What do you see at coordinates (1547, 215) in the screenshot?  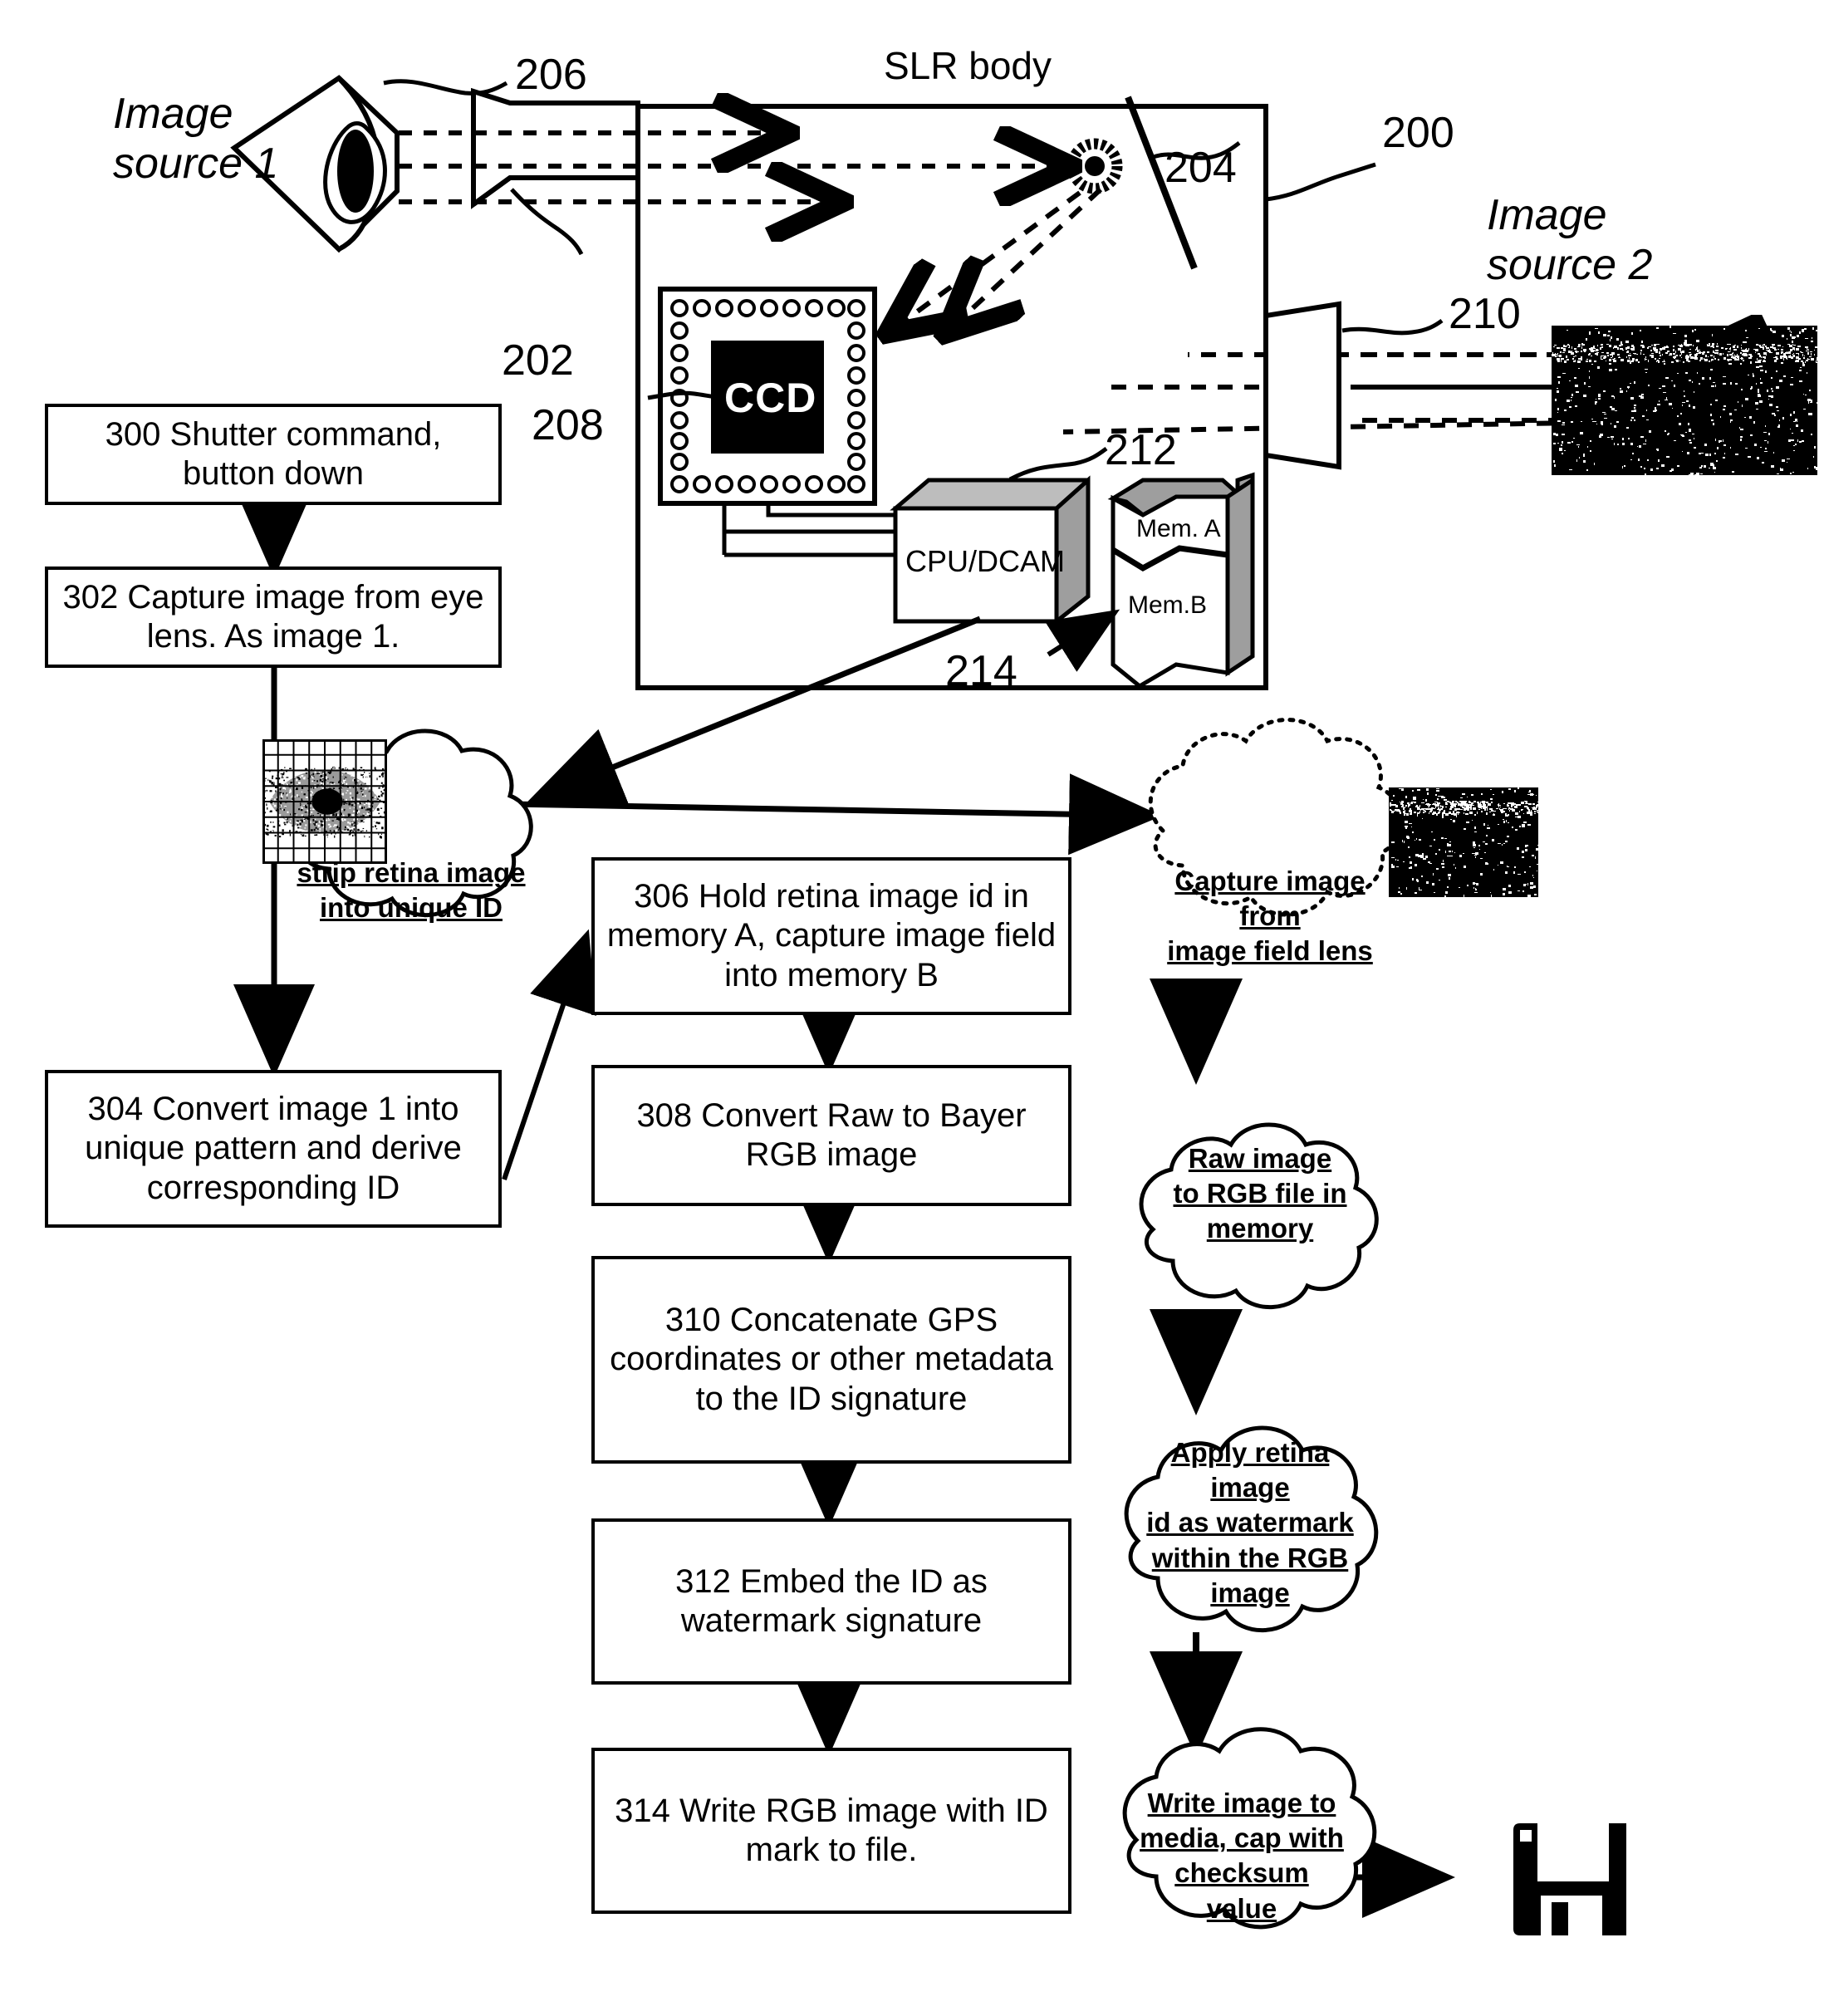 I see `image-source-2-line1: Image` at bounding box center [1547, 215].